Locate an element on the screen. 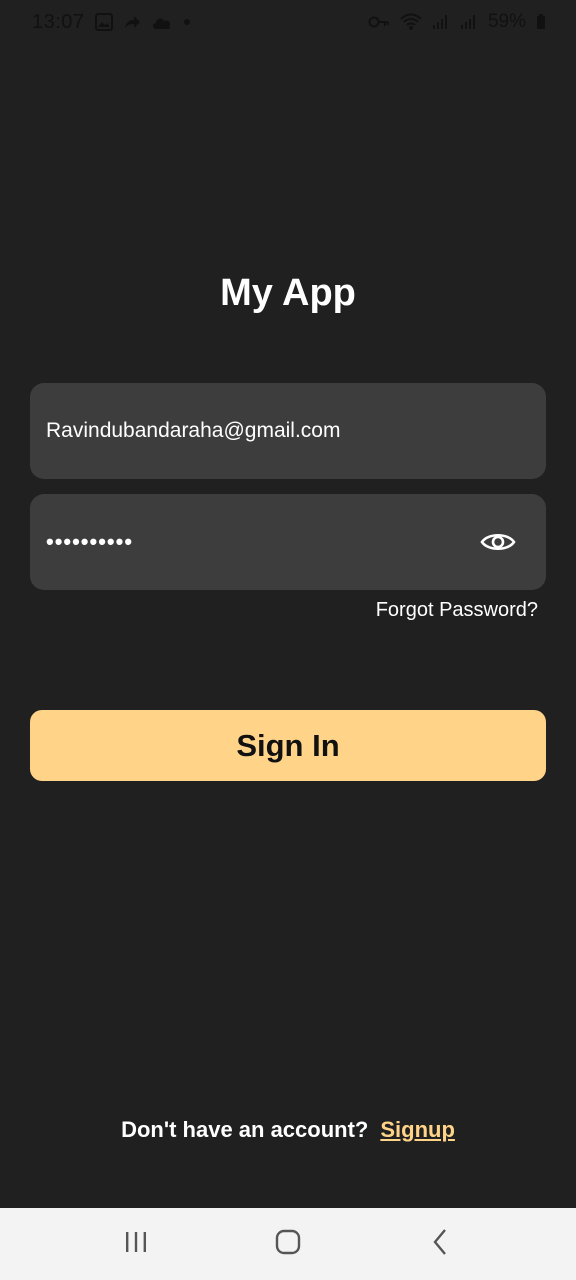 Image resolution: width=576 pixels, height=1280 pixels. back-button is located at coordinates (440, 1244).